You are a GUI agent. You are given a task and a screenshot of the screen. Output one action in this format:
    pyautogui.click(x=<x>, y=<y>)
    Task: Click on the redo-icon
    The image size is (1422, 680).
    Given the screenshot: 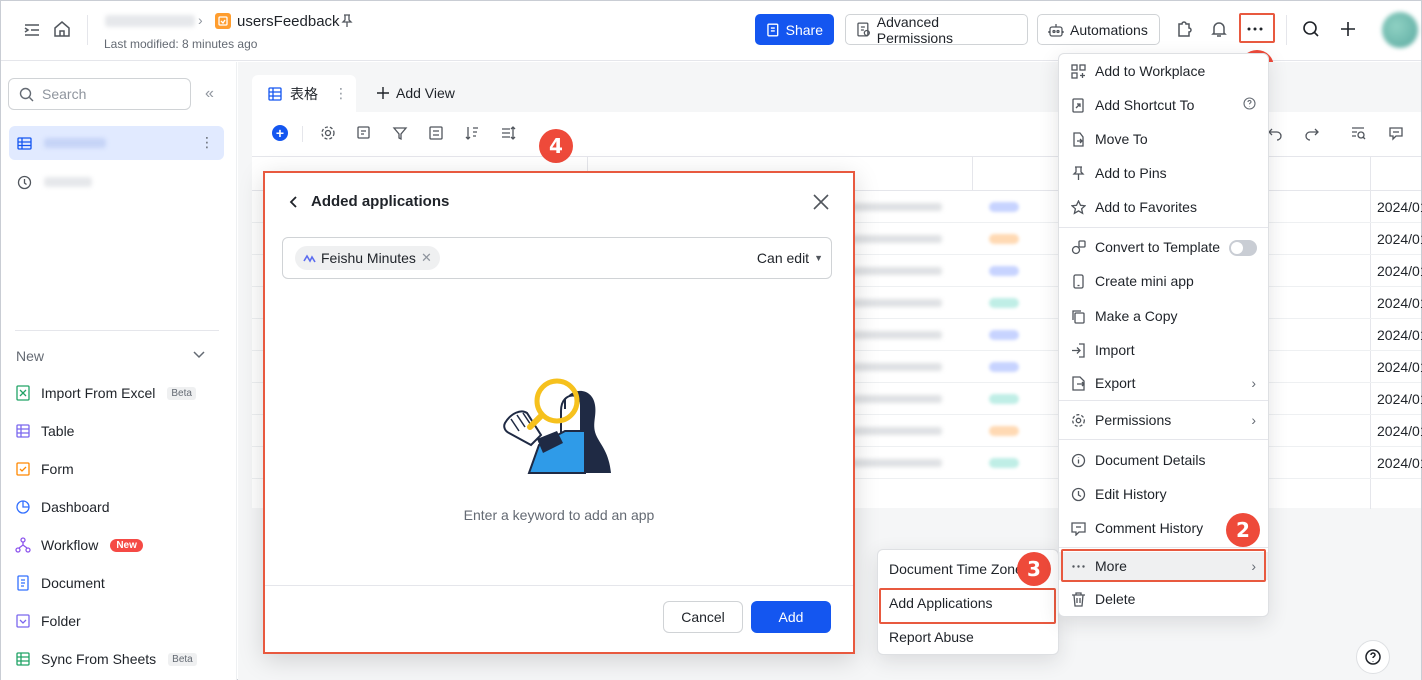 What is the action you would take?
    pyautogui.click(x=1312, y=133)
    